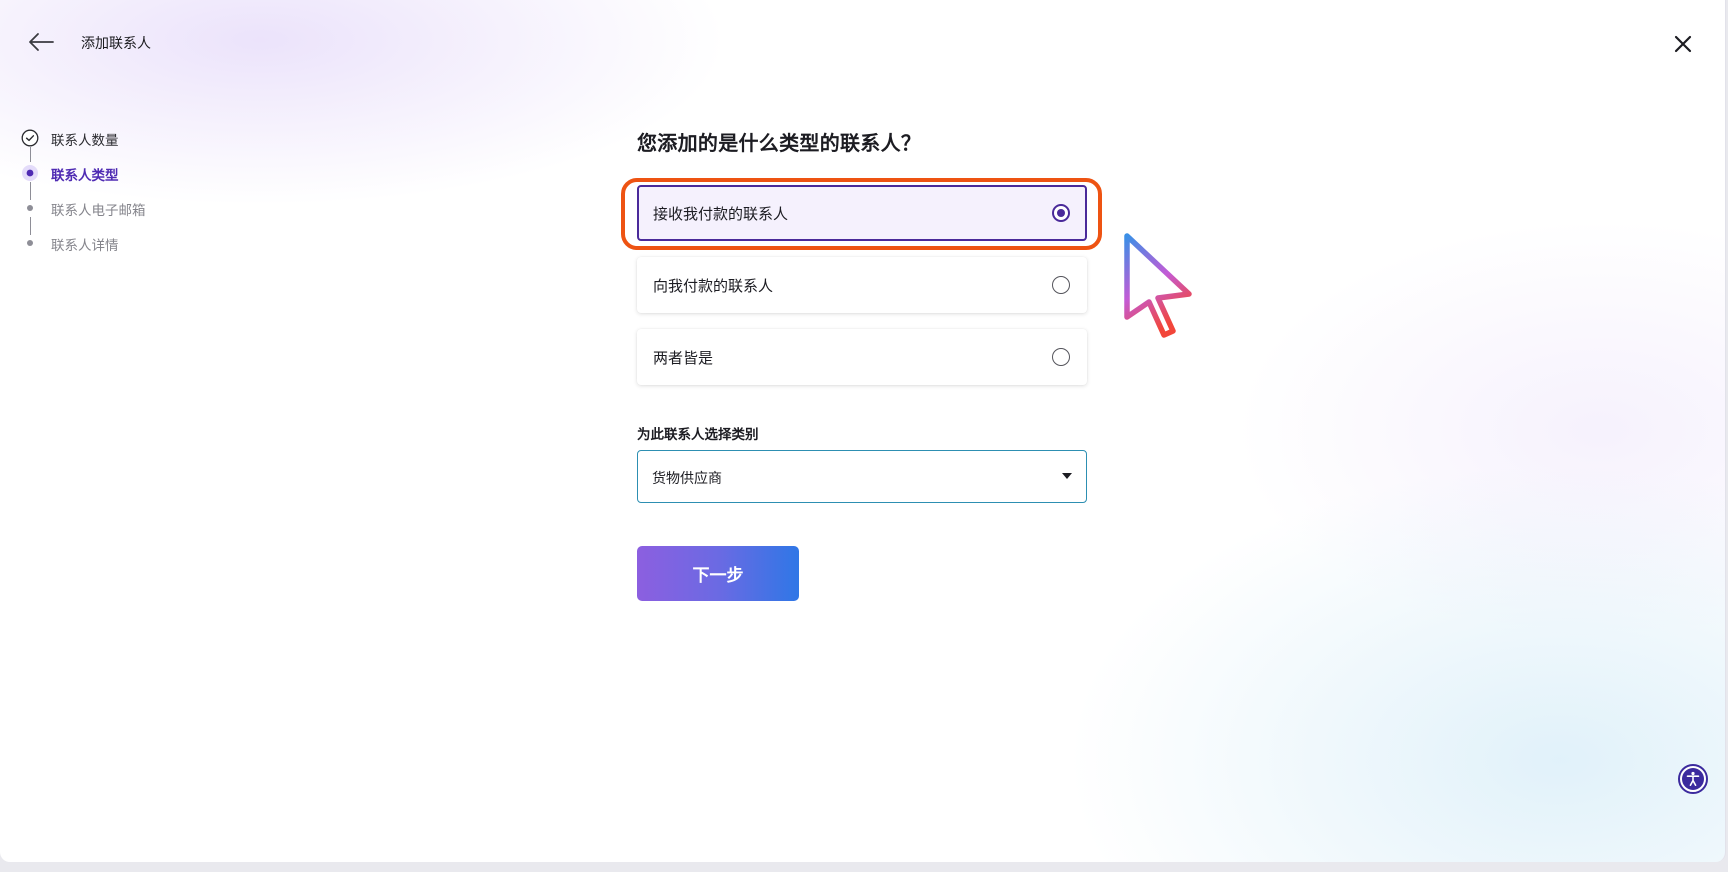 The width and height of the screenshot is (1728, 872). Describe the element at coordinates (116, 44) in the screenshot. I see `page-title: 添加联系人` at that location.